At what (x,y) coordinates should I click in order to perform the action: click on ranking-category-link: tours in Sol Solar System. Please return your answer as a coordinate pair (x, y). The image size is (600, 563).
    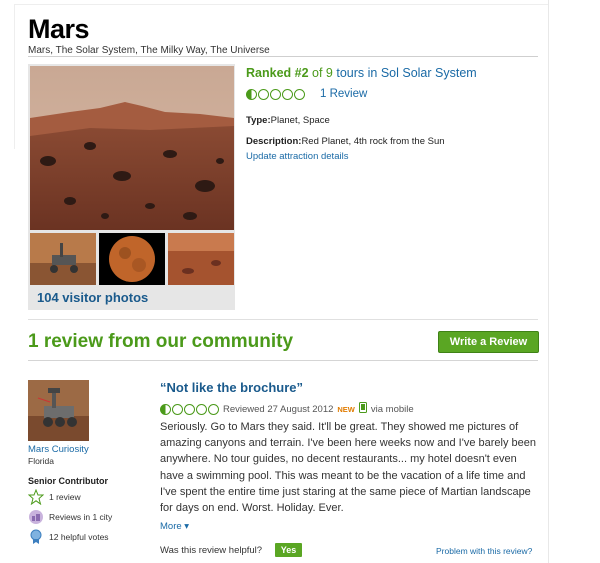
    Looking at the image, I should click on (406, 73).